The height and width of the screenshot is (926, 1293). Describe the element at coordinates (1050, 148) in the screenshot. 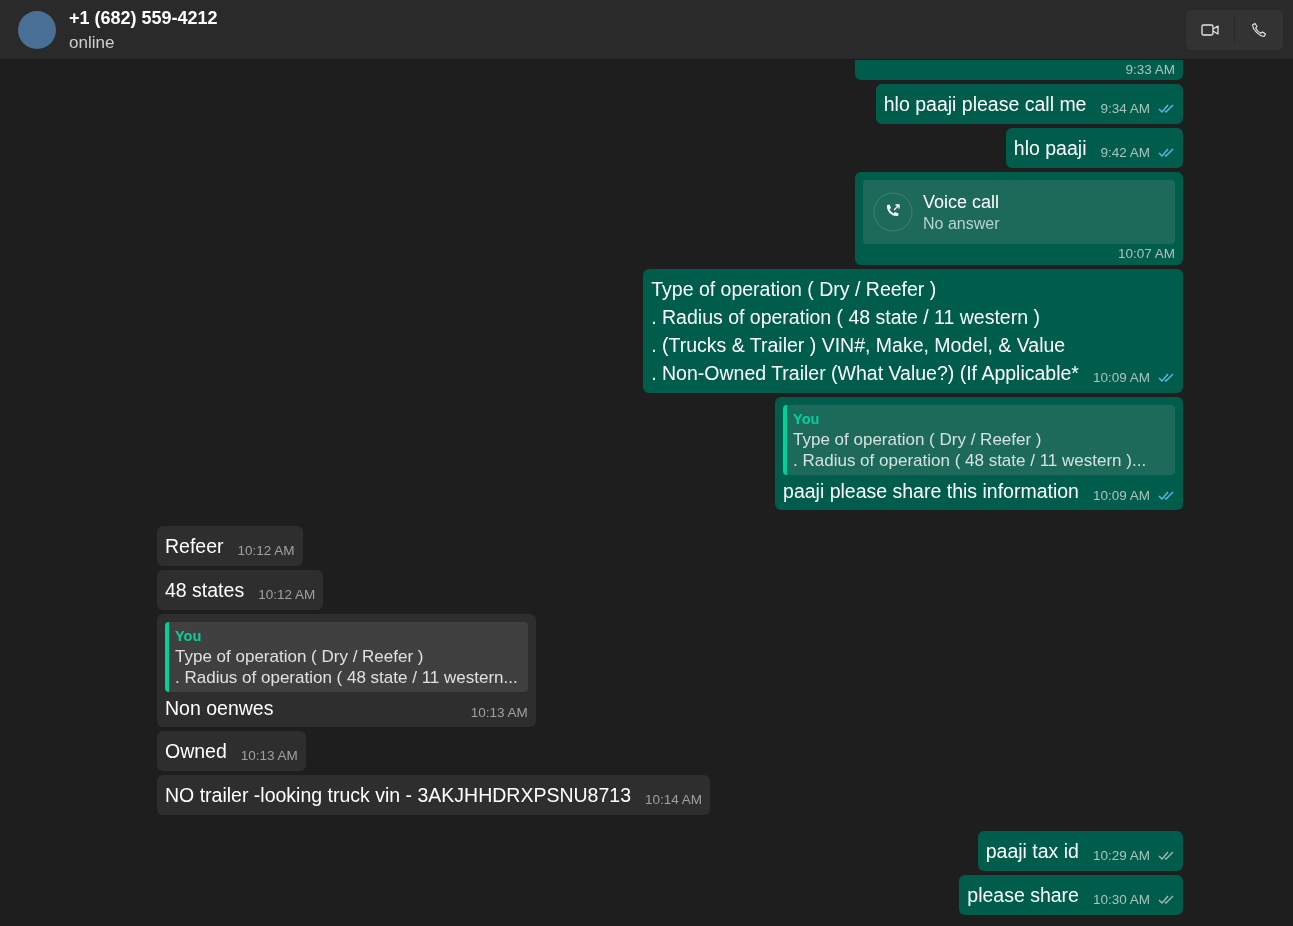

I see `message-text: hlo paaji` at that location.